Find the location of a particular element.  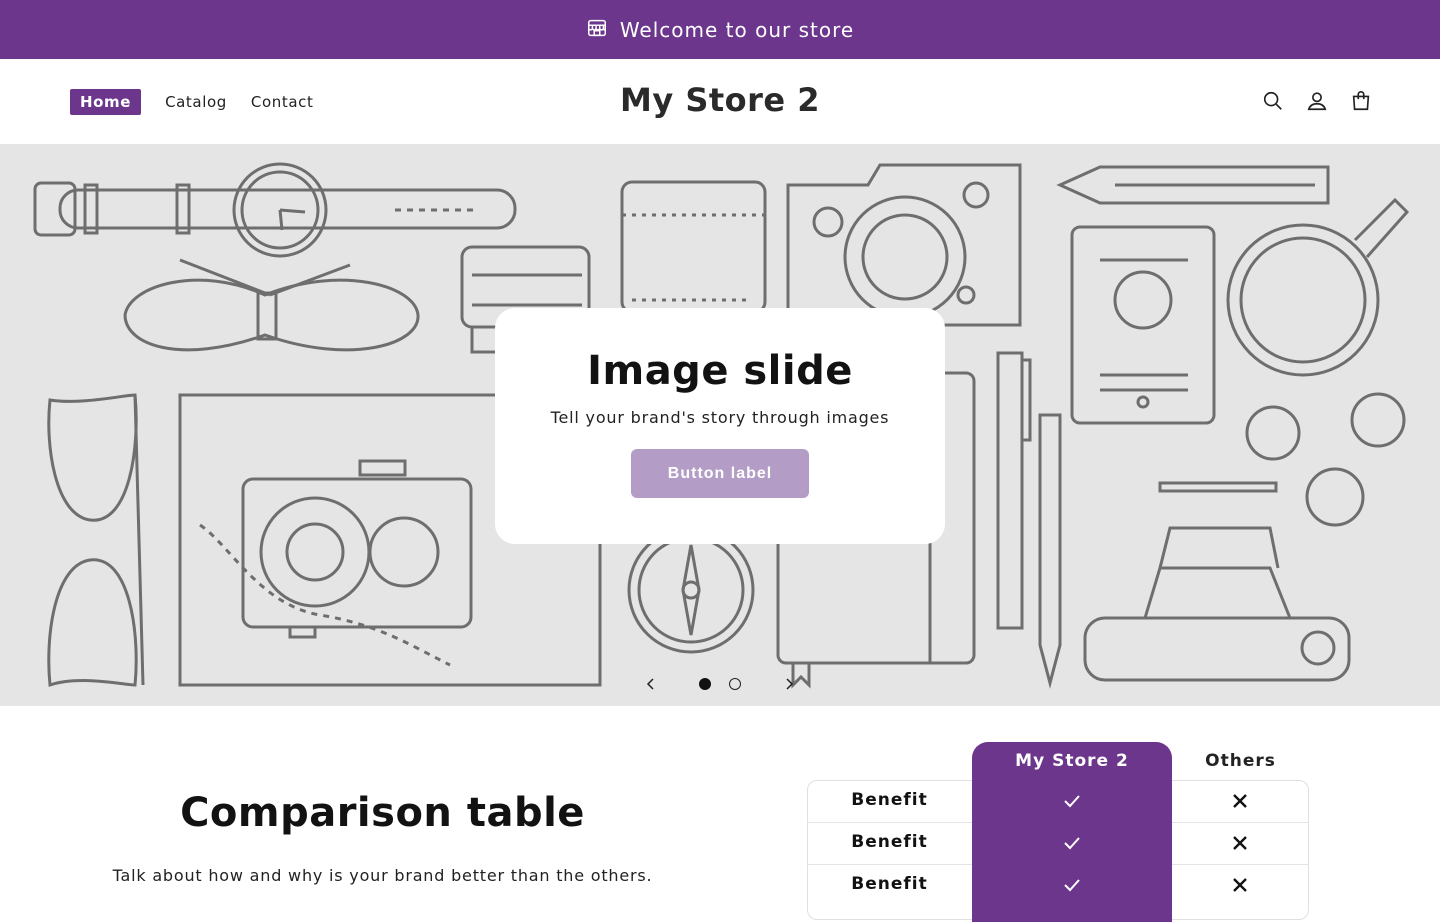

announcement-bar: Welcome to our store is located at coordinates (720, 29).